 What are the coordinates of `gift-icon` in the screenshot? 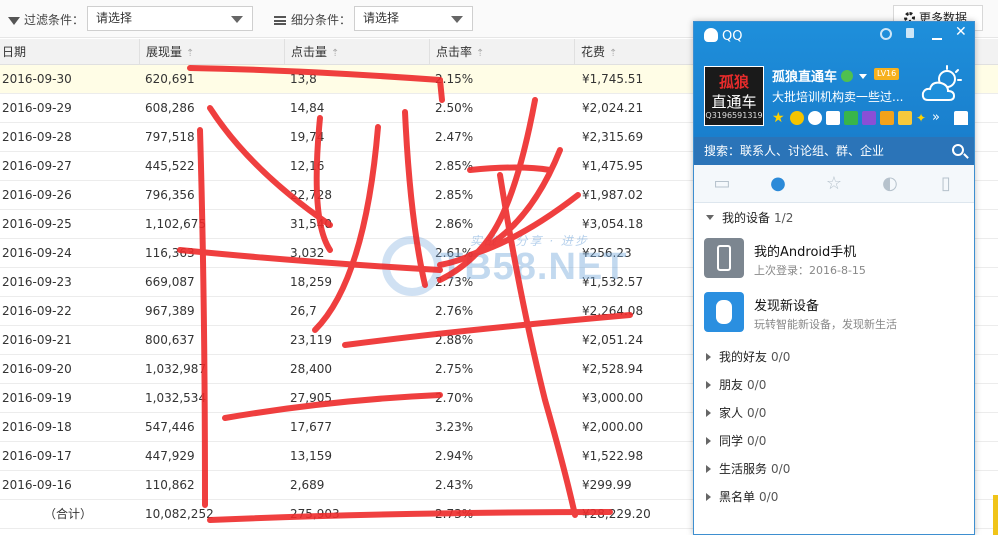 It's located at (905, 118).